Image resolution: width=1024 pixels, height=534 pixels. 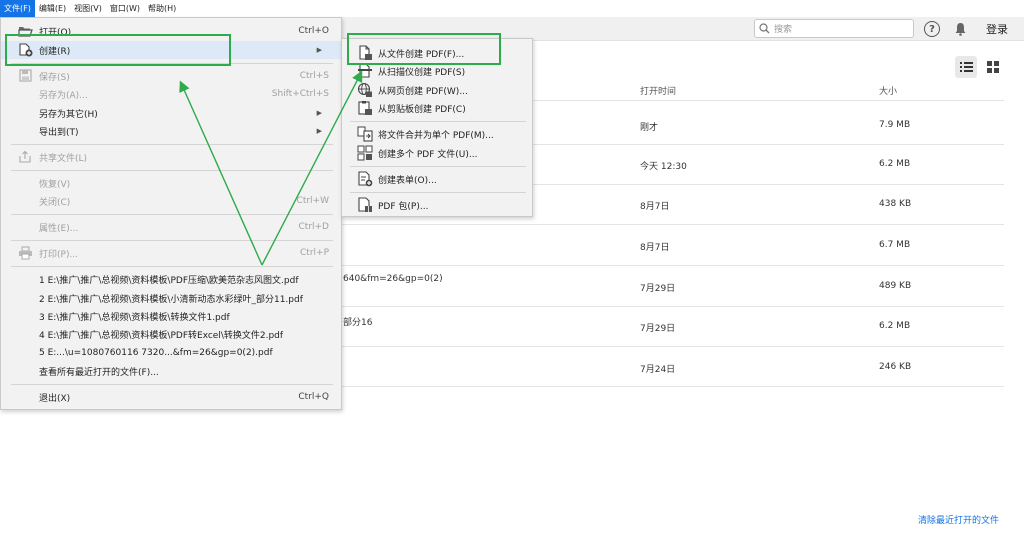 I want to click on cell-size: 6.7 MB, so click(x=895, y=245).